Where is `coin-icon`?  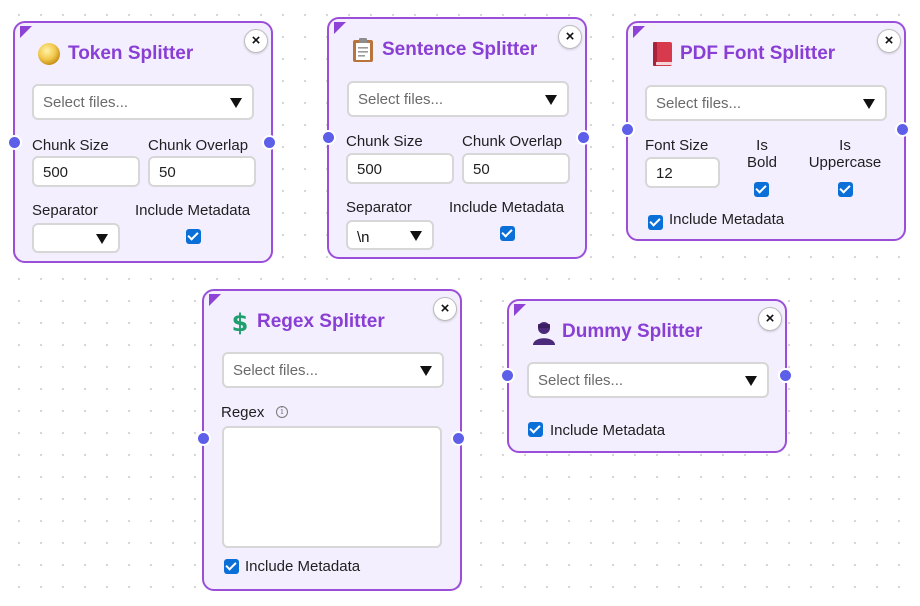 coin-icon is located at coordinates (49, 54).